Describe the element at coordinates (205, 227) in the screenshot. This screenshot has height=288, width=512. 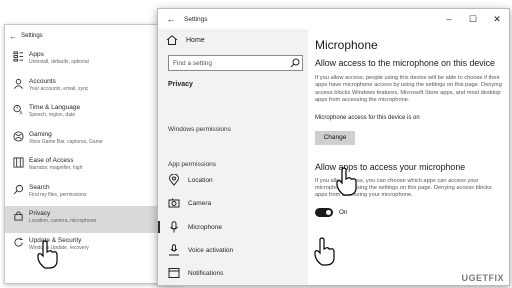
I see `sidebar-item-label: Microphone` at that location.